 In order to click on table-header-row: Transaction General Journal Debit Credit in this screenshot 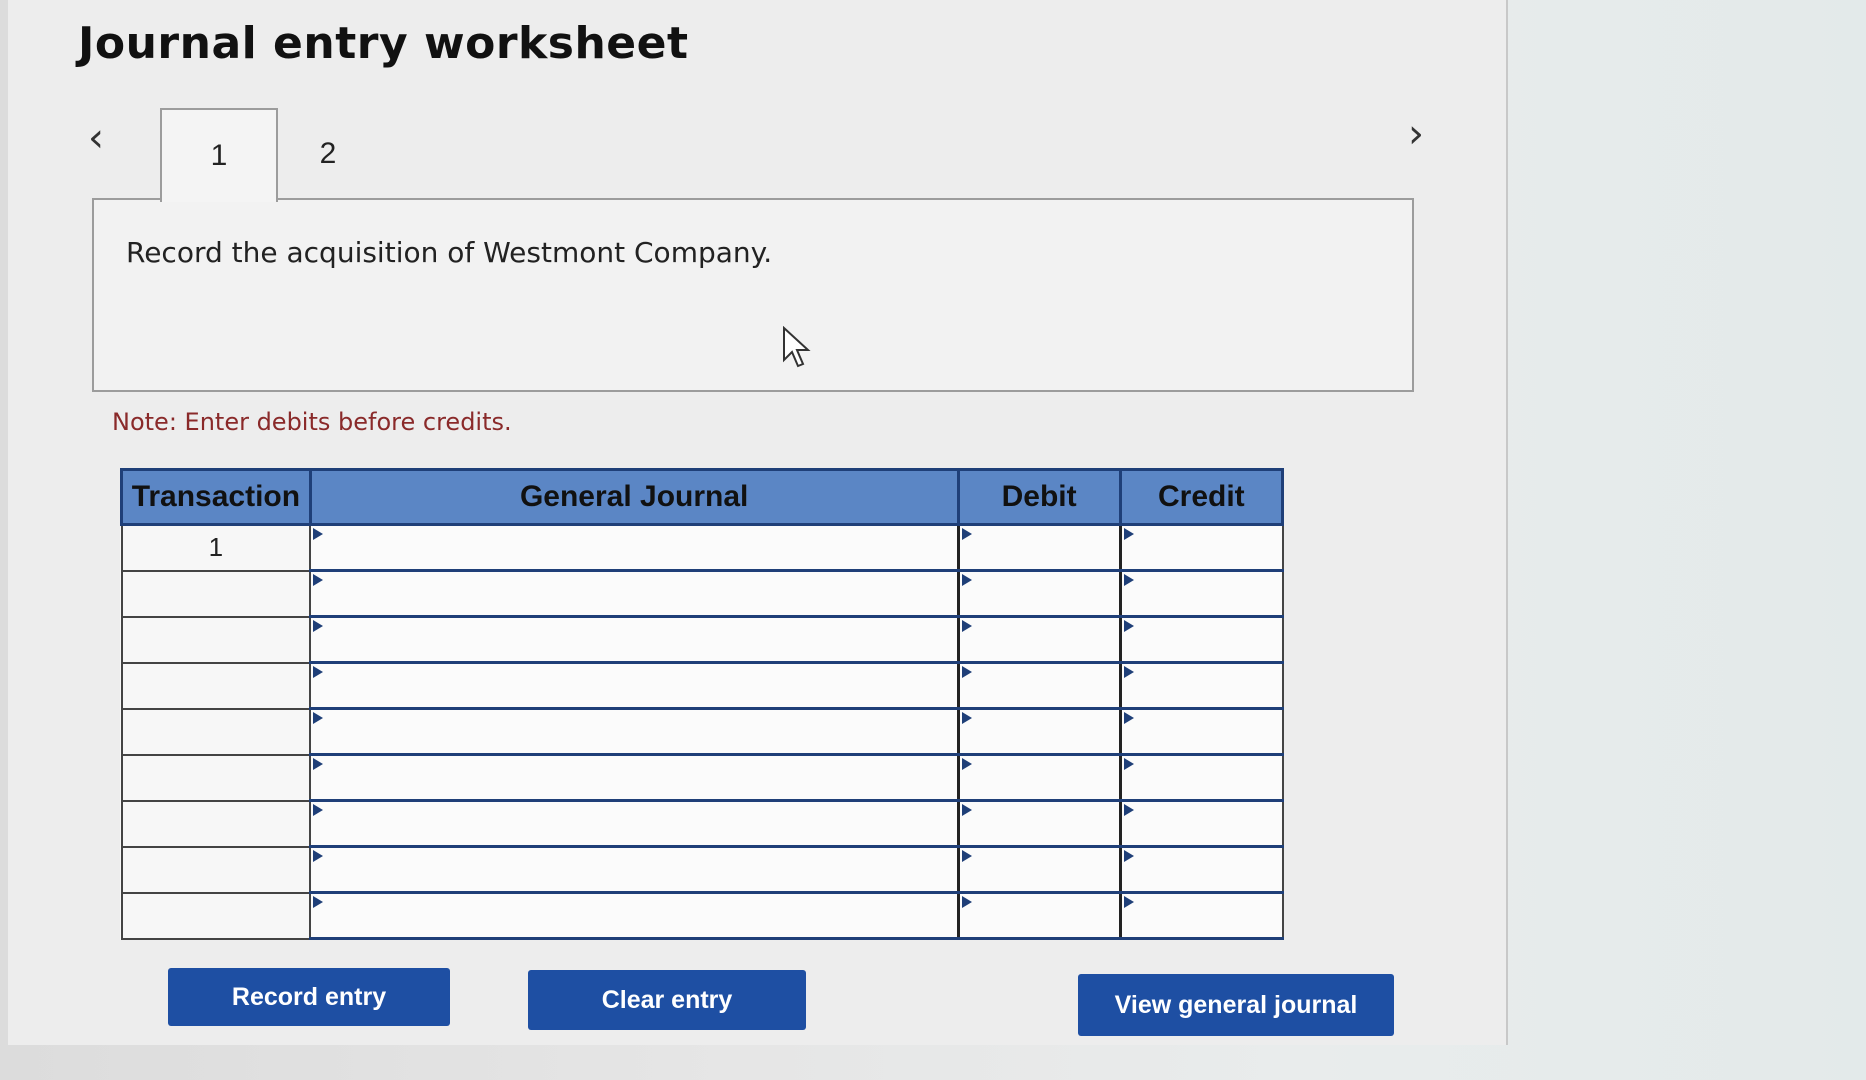, I will do `click(702, 497)`.